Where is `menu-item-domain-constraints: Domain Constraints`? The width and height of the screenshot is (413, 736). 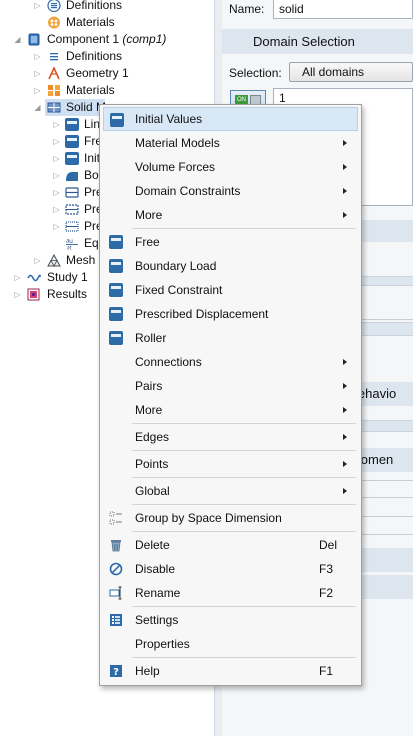 menu-item-domain-constraints: Domain Constraints is located at coordinates (230, 191).